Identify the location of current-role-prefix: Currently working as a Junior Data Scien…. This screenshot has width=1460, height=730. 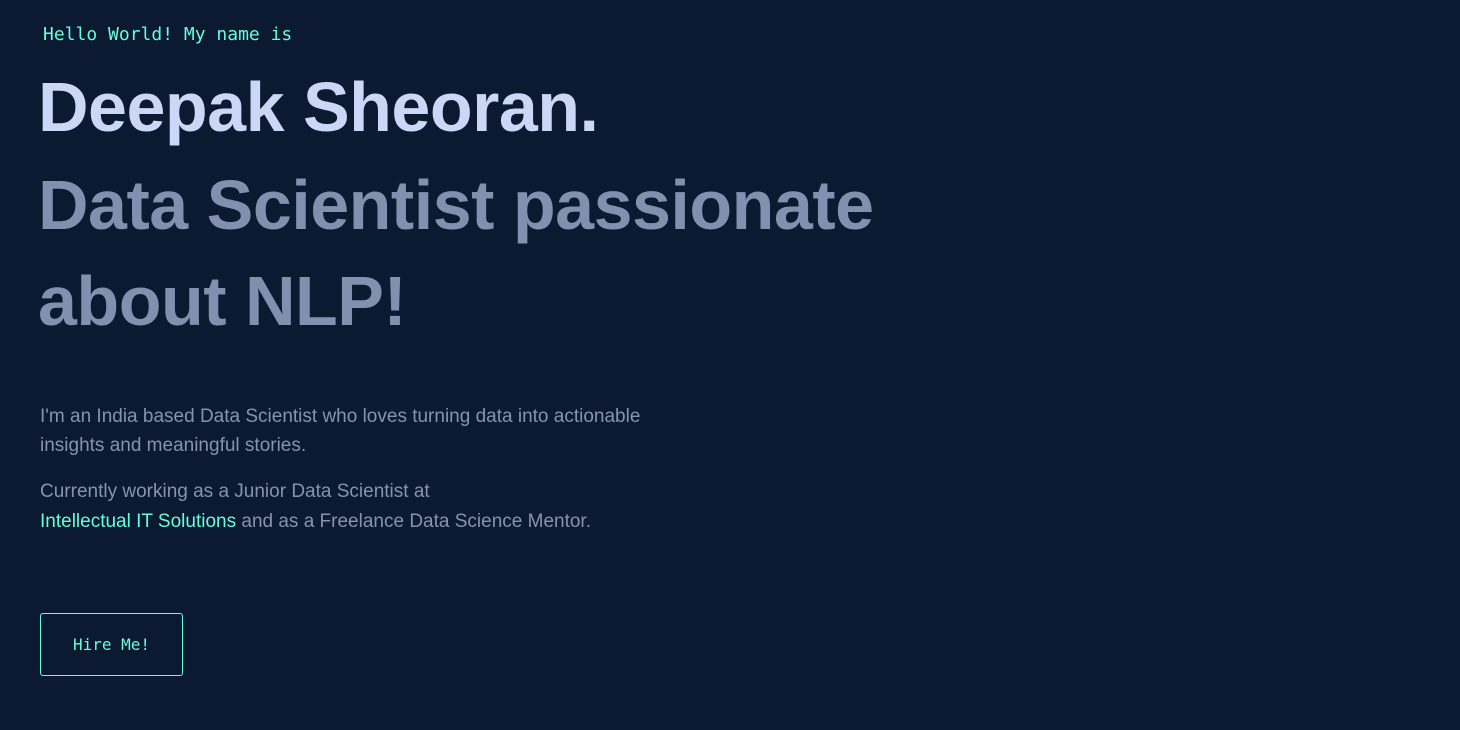
(235, 491).